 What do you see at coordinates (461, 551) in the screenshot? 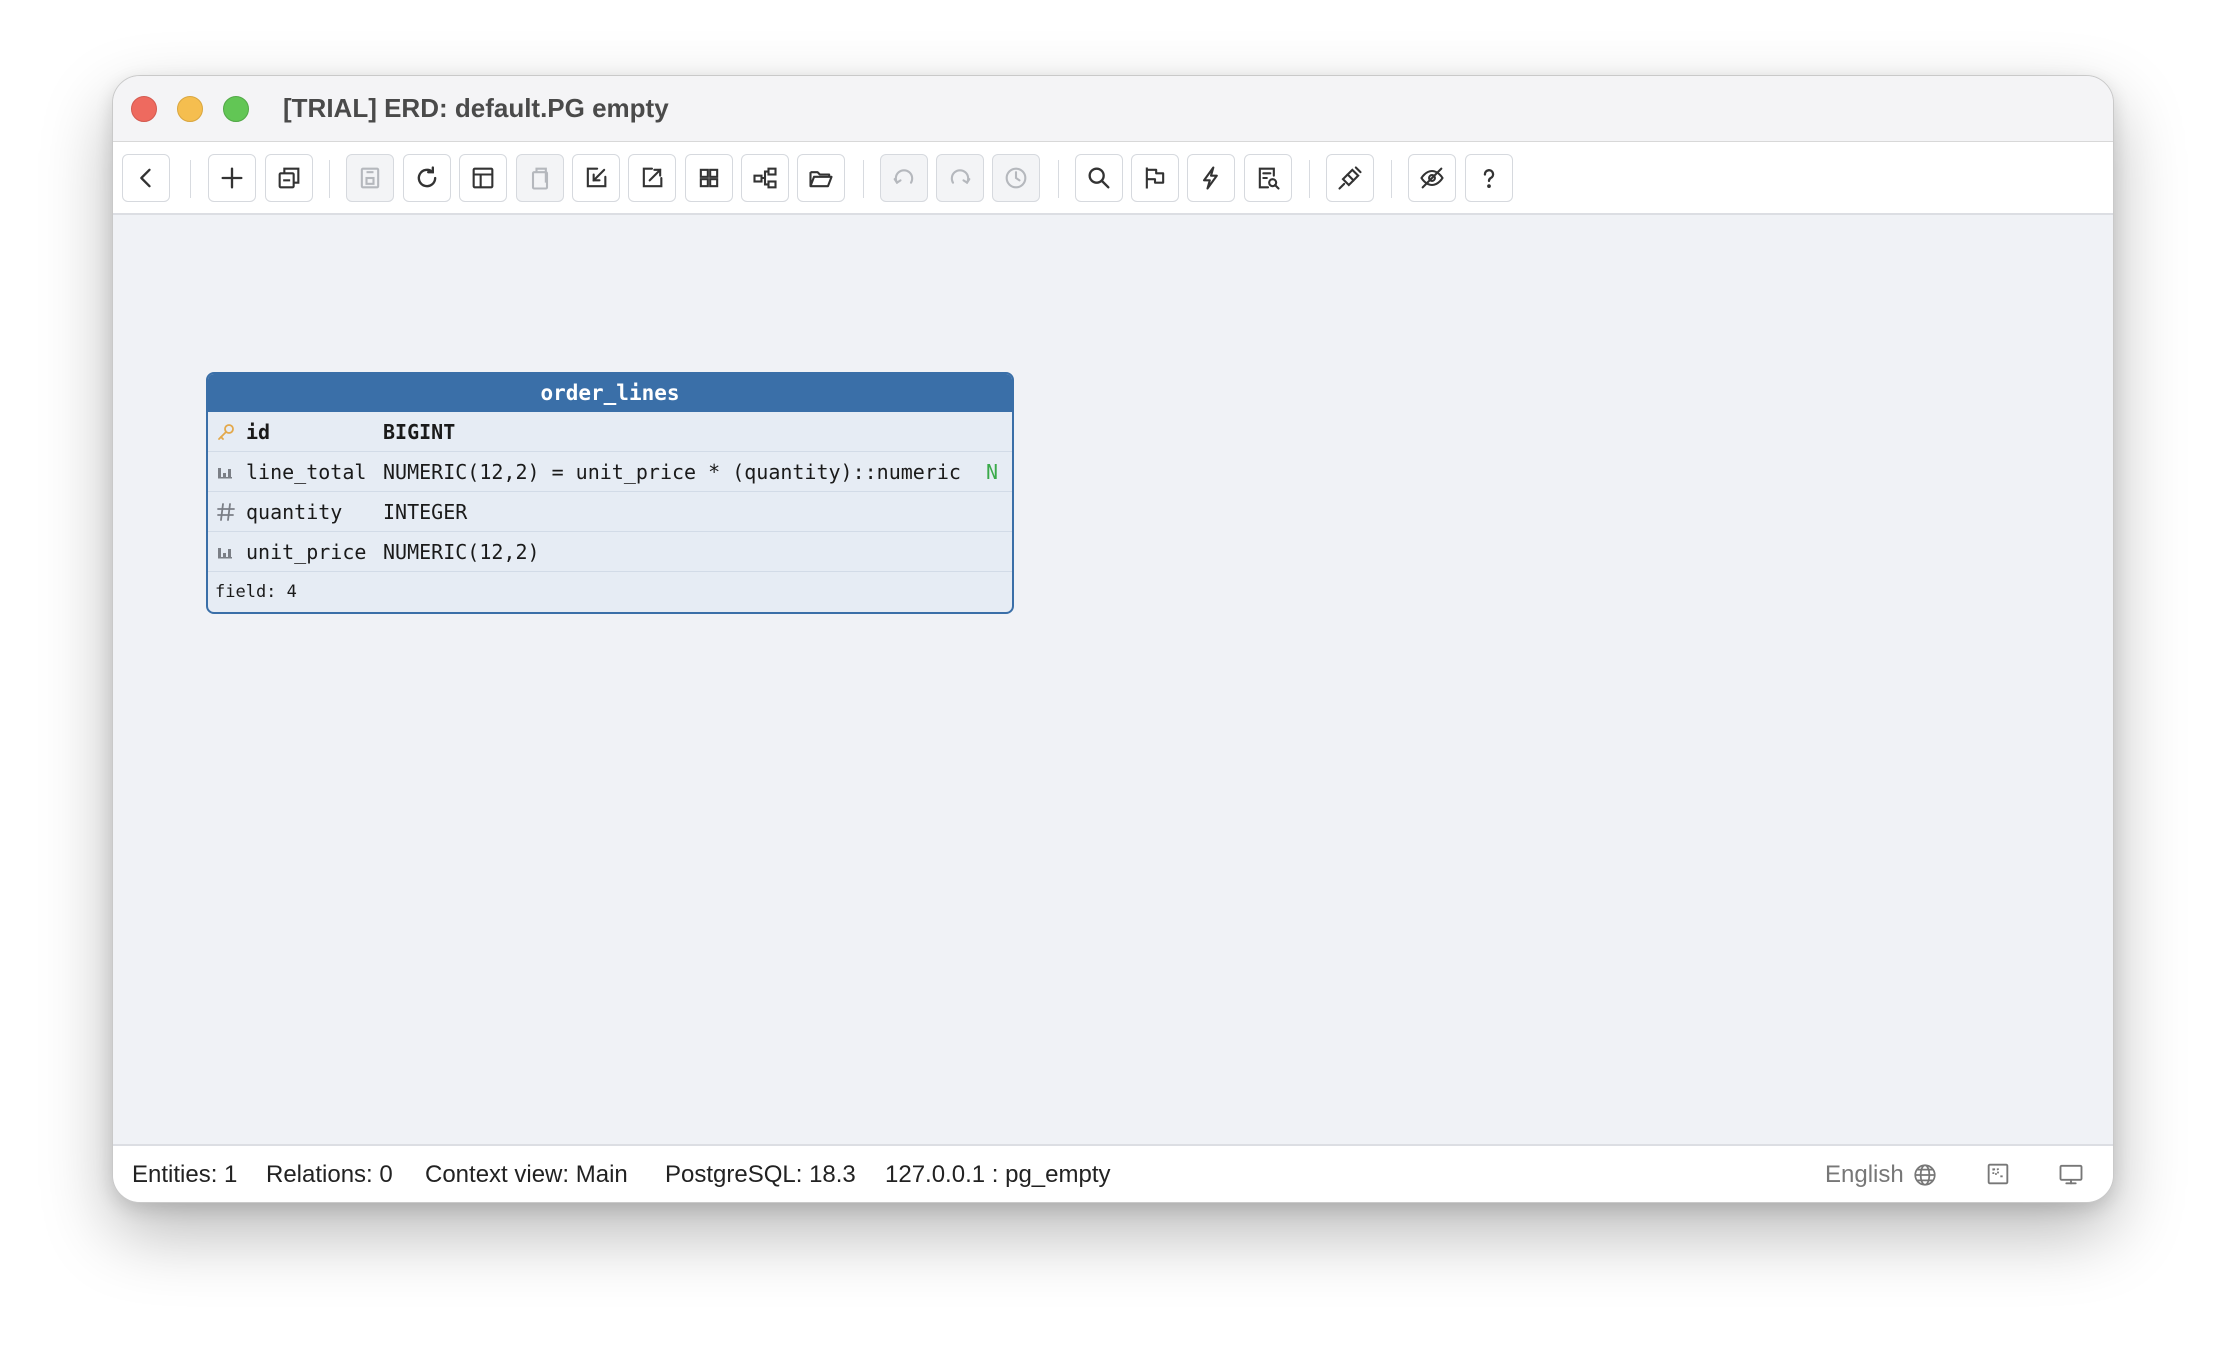
I see `field-type: NUMERIC(12,2)` at bounding box center [461, 551].